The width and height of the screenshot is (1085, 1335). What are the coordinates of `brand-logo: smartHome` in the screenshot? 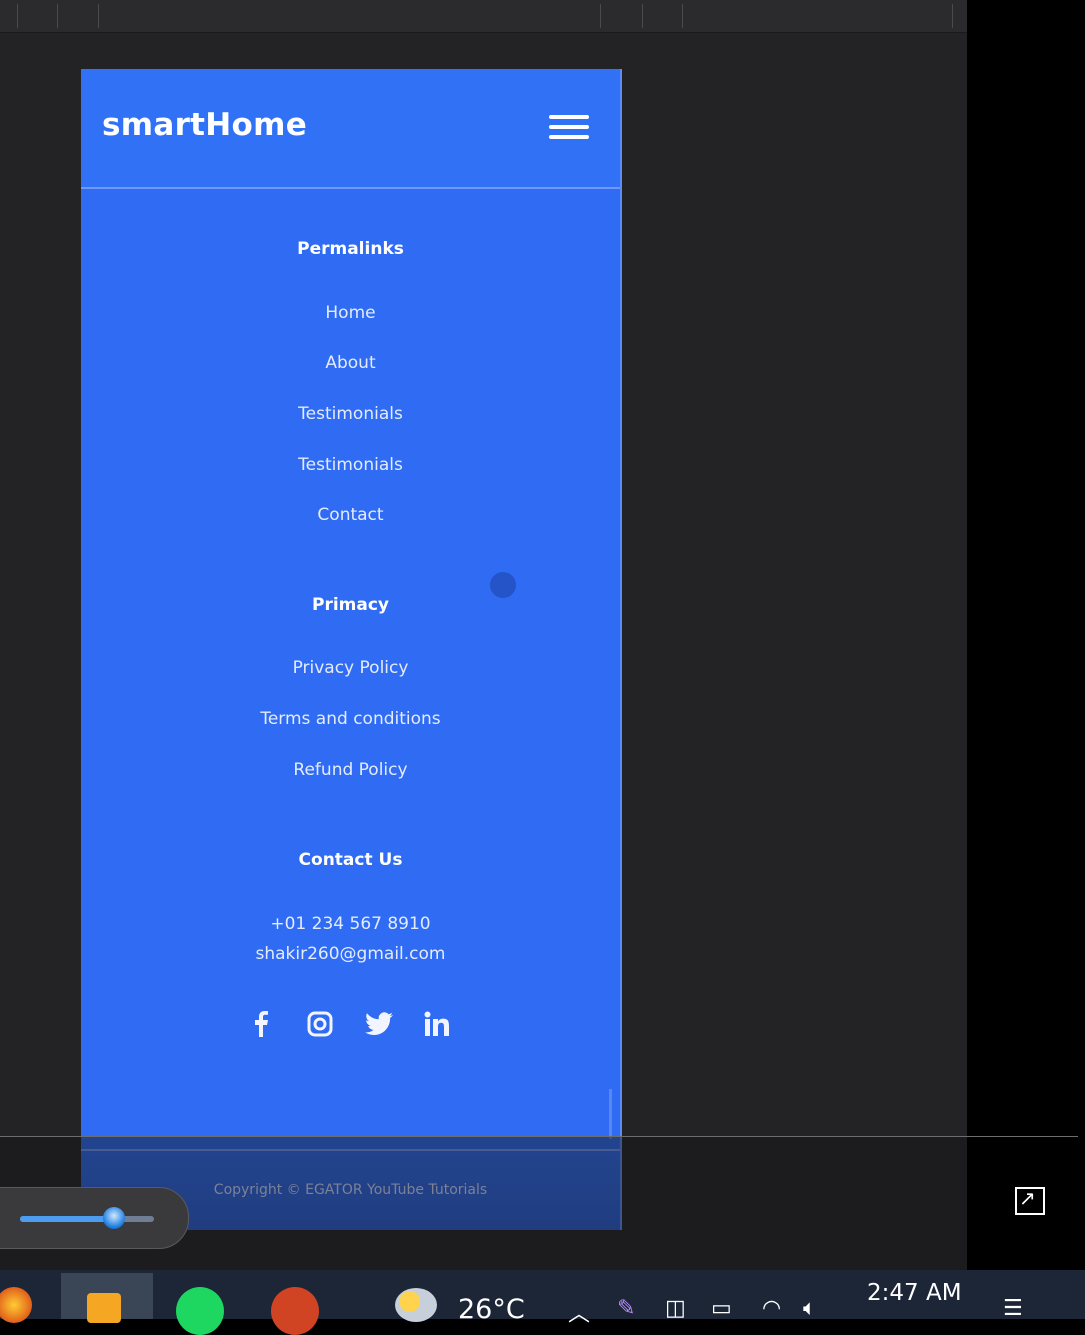 It's located at (204, 125).